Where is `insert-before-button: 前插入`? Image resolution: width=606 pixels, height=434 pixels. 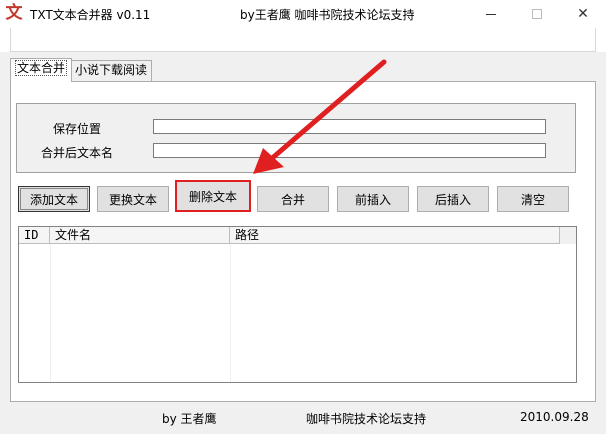
insert-before-button: 前插入 is located at coordinates (373, 199).